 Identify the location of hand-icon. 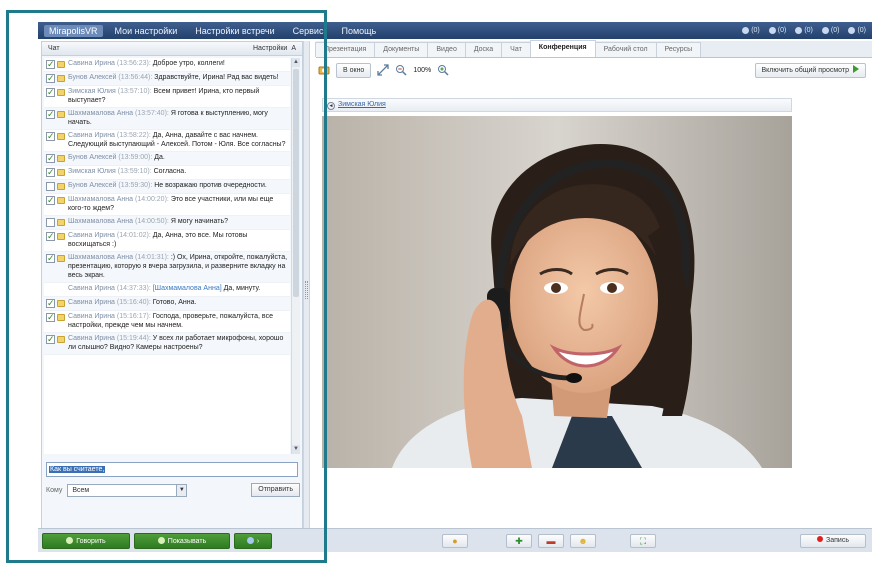
(825, 30).